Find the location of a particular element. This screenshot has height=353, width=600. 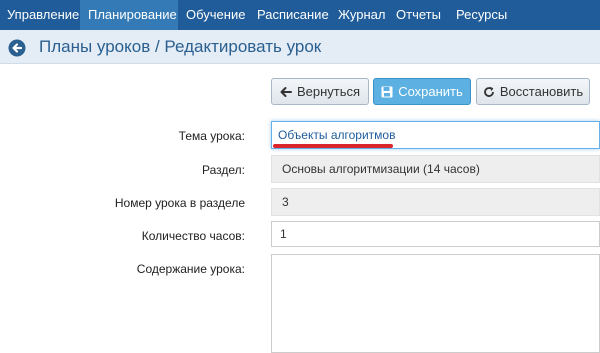

section-field: Основы алгоритмизации (14 часов) is located at coordinates (435, 169).